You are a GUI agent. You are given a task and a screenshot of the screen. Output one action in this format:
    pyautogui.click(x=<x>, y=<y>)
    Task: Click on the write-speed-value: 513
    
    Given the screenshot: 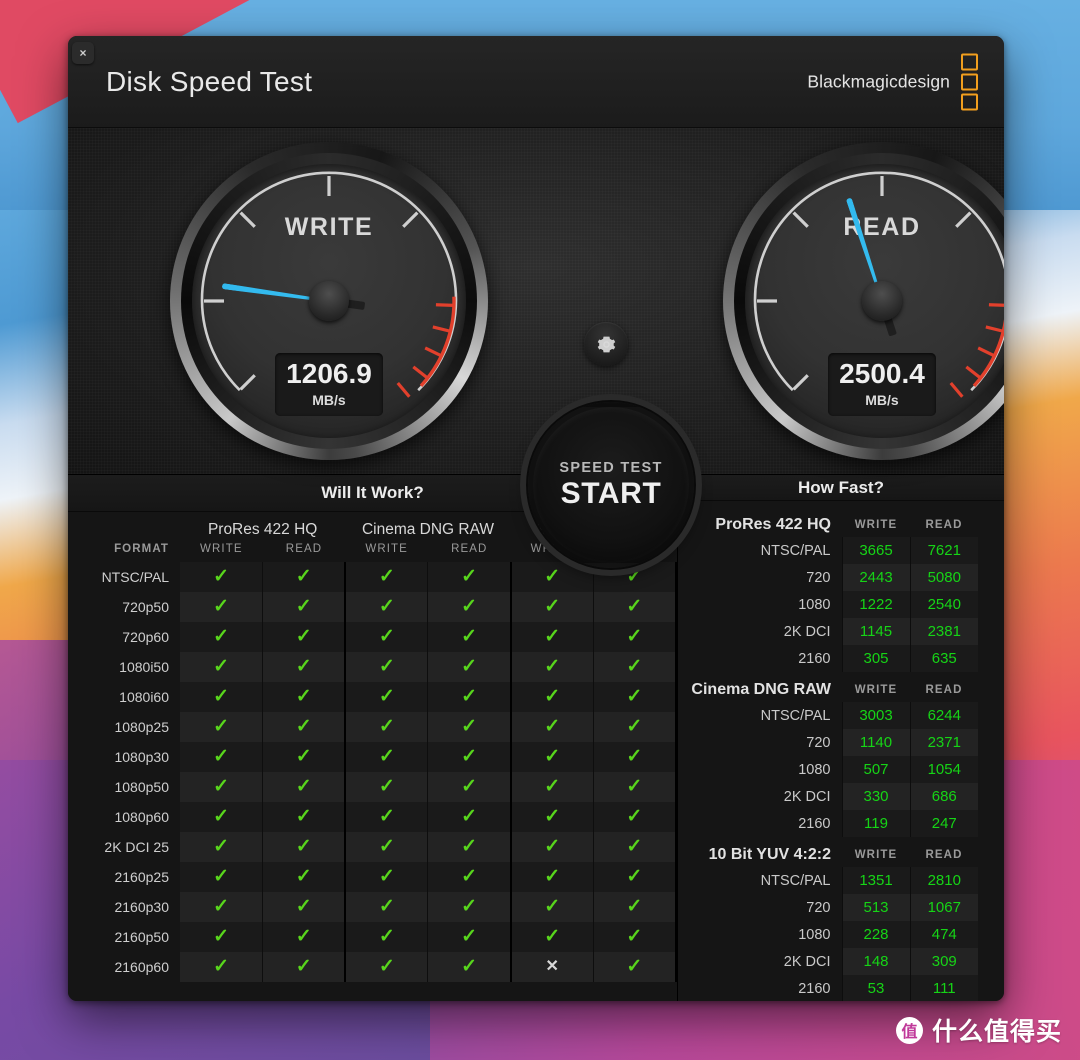 What is the action you would take?
    pyautogui.click(x=875, y=907)
    